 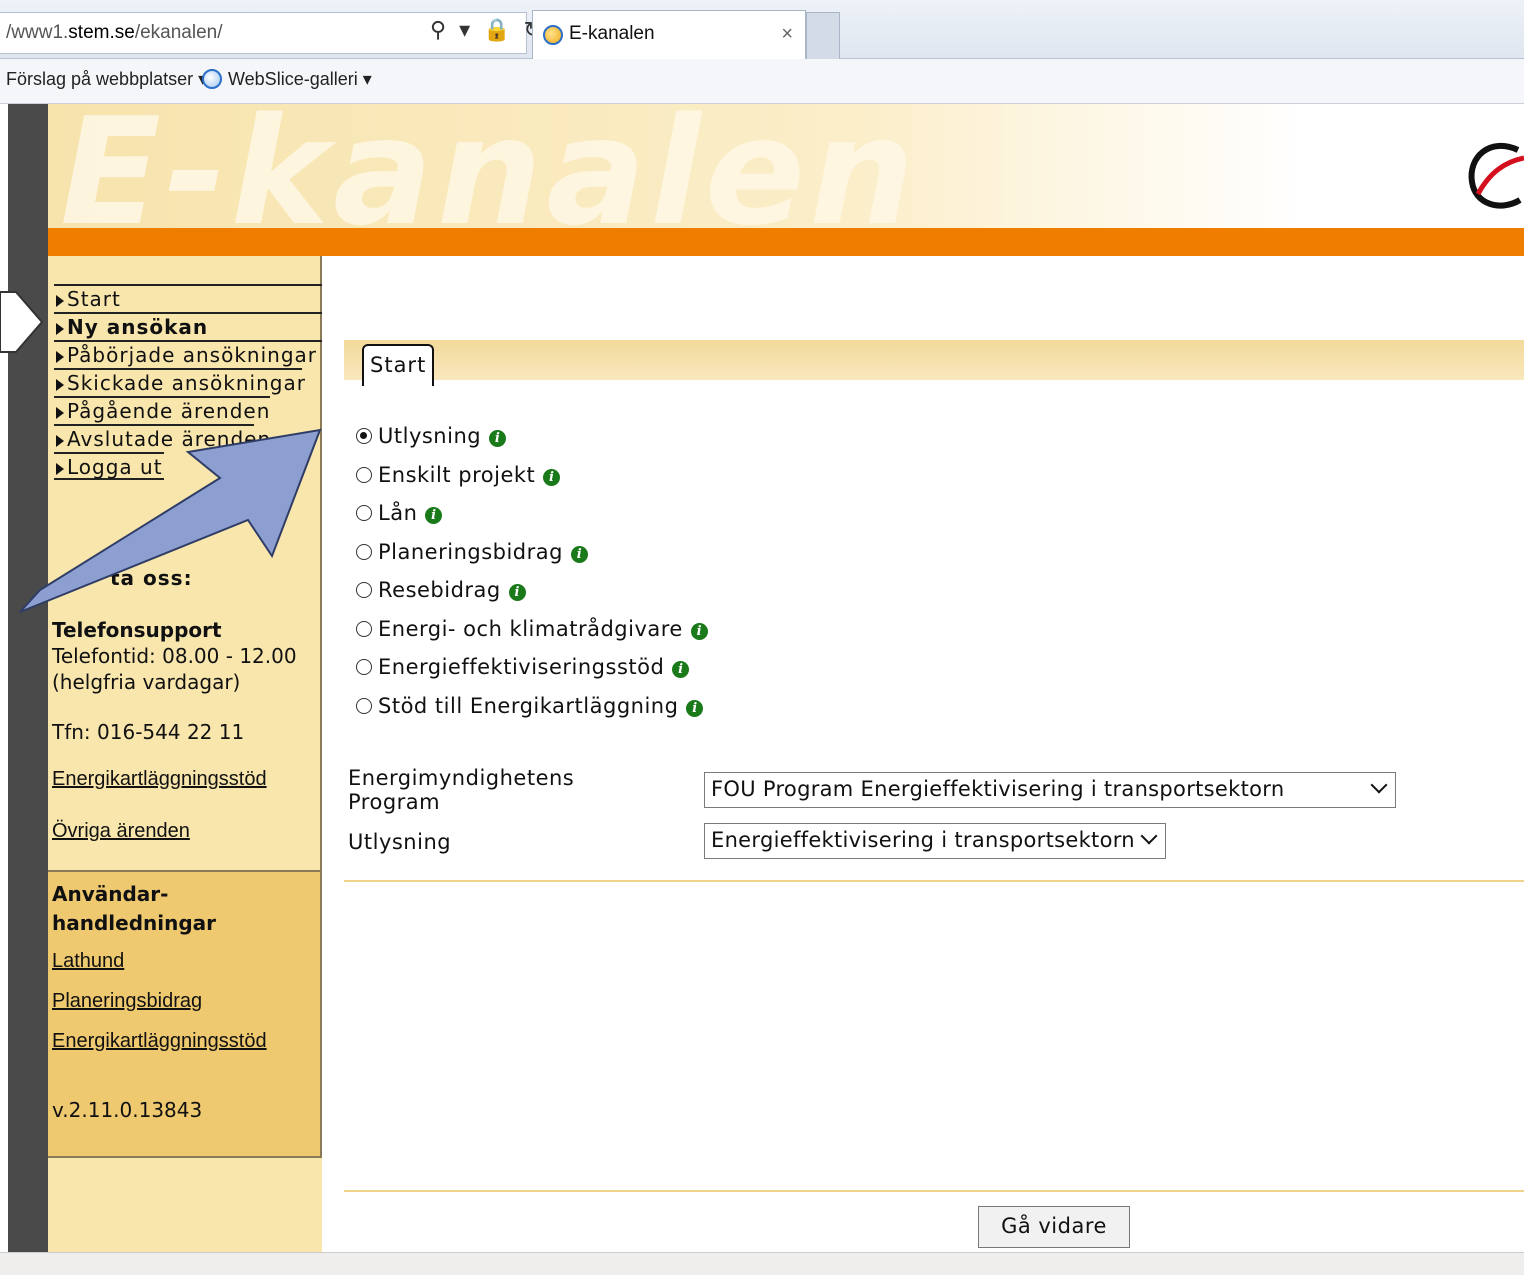 I want to click on sidebar-item-label: Pågående ärenden, so click(x=169, y=411).